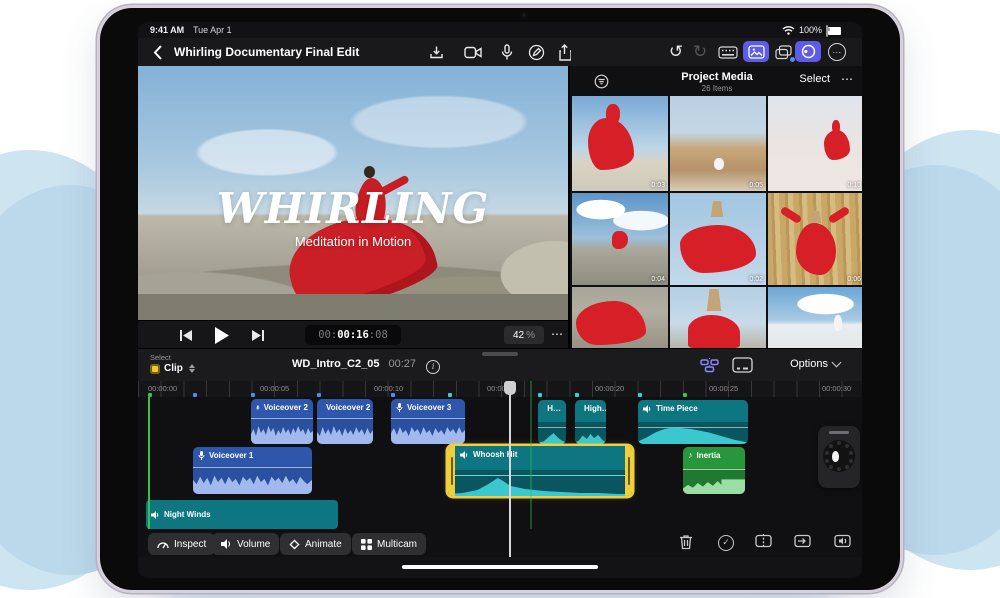  I want to click on approve-button: ✓, so click(726, 543).